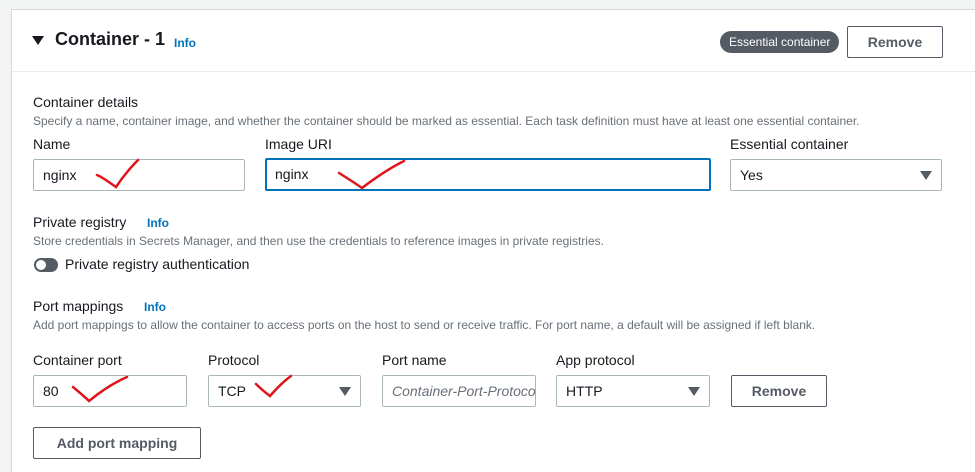 The height and width of the screenshot is (472, 975). Describe the element at coordinates (371, 174) in the screenshot. I see `checkmark-image-icon` at that location.